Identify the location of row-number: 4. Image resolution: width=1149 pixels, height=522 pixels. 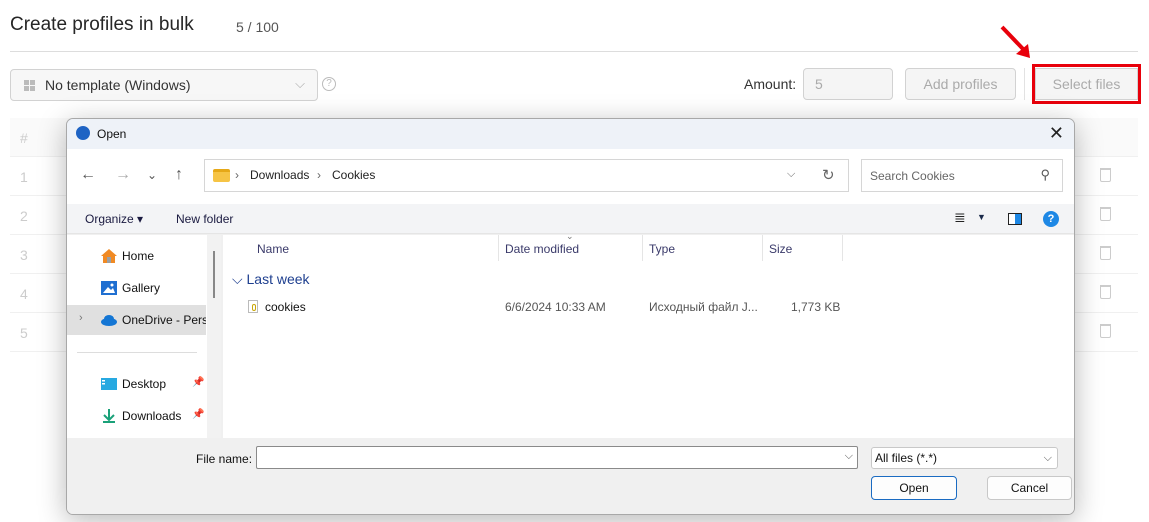
(24, 294).